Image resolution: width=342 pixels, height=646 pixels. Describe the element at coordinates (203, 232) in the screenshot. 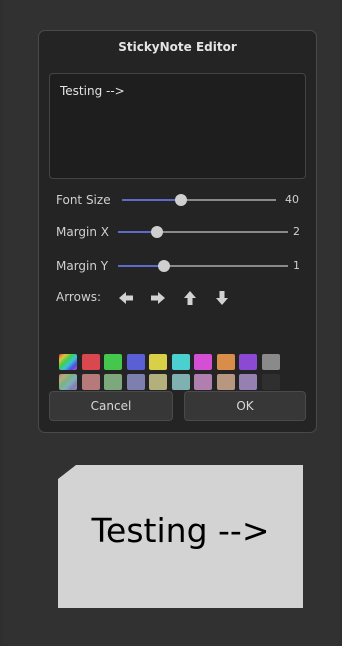

I see `margin-x-slider` at that location.